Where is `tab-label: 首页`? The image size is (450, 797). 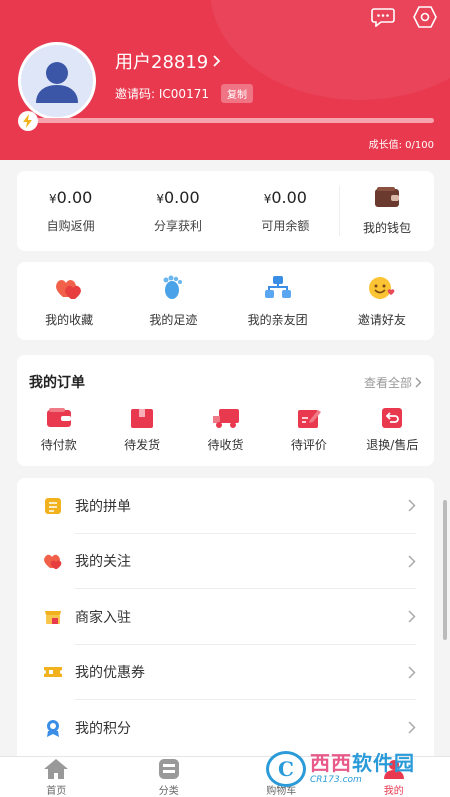 tab-label: 首页 is located at coordinates (56, 791).